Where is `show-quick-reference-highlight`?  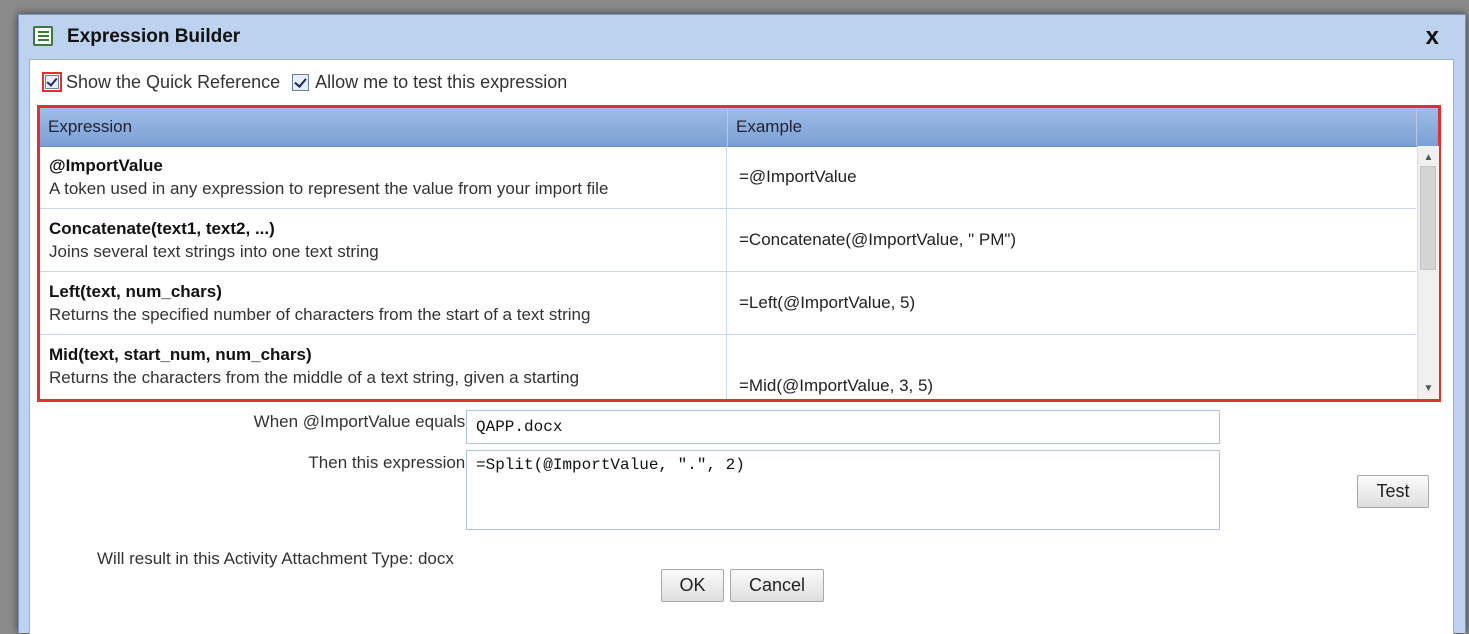
show-quick-reference-highlight is located at coordinates (52, 82).